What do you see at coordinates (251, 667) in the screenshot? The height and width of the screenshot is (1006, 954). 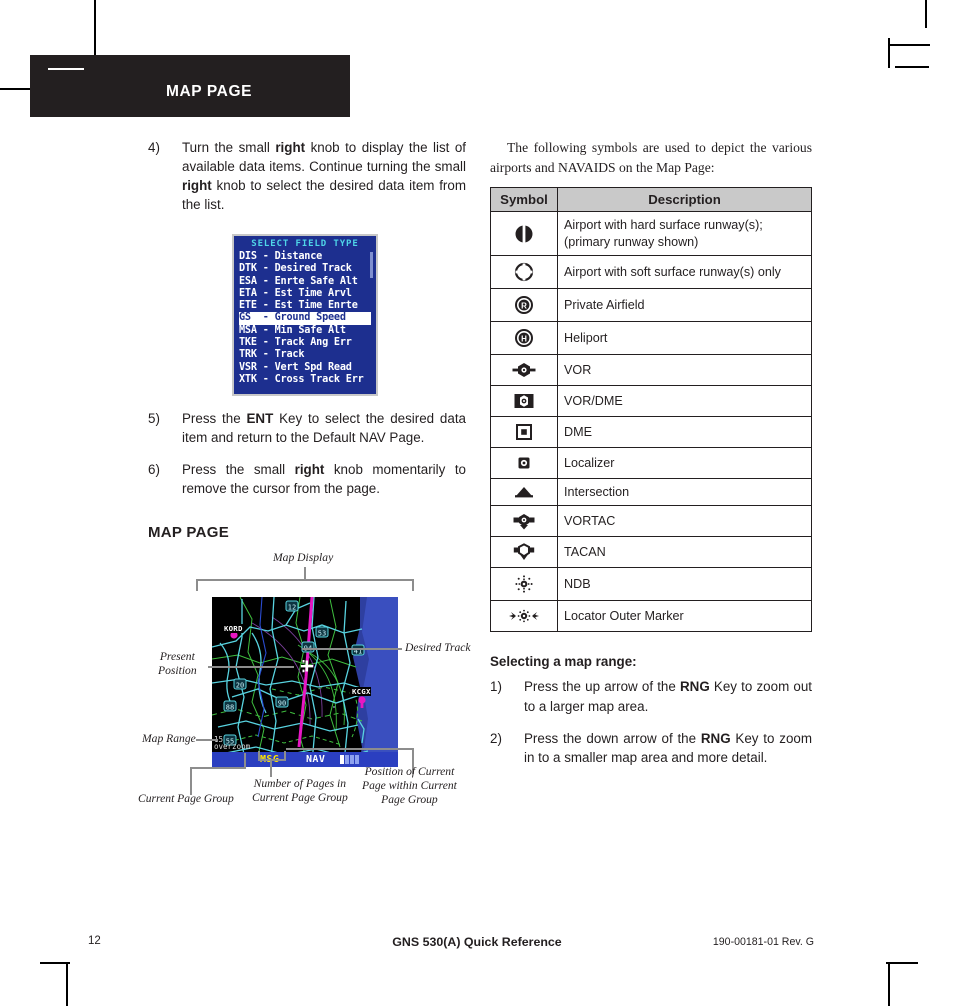 I see `leader-present-position` at bounding box center [251, 667].